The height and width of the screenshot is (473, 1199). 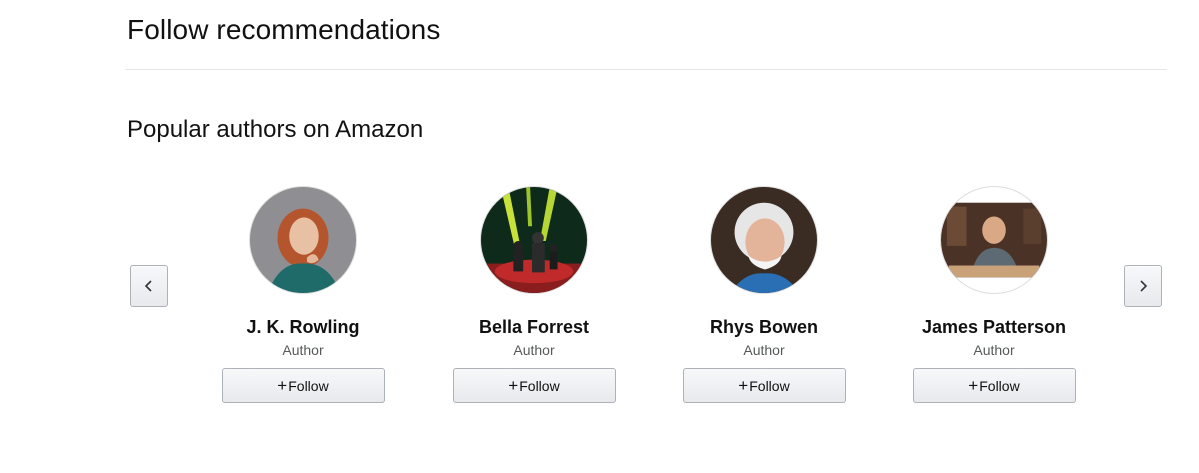 I want to click on author-card: Bella Forrest Author + Follow, so click(x=534, y=294).